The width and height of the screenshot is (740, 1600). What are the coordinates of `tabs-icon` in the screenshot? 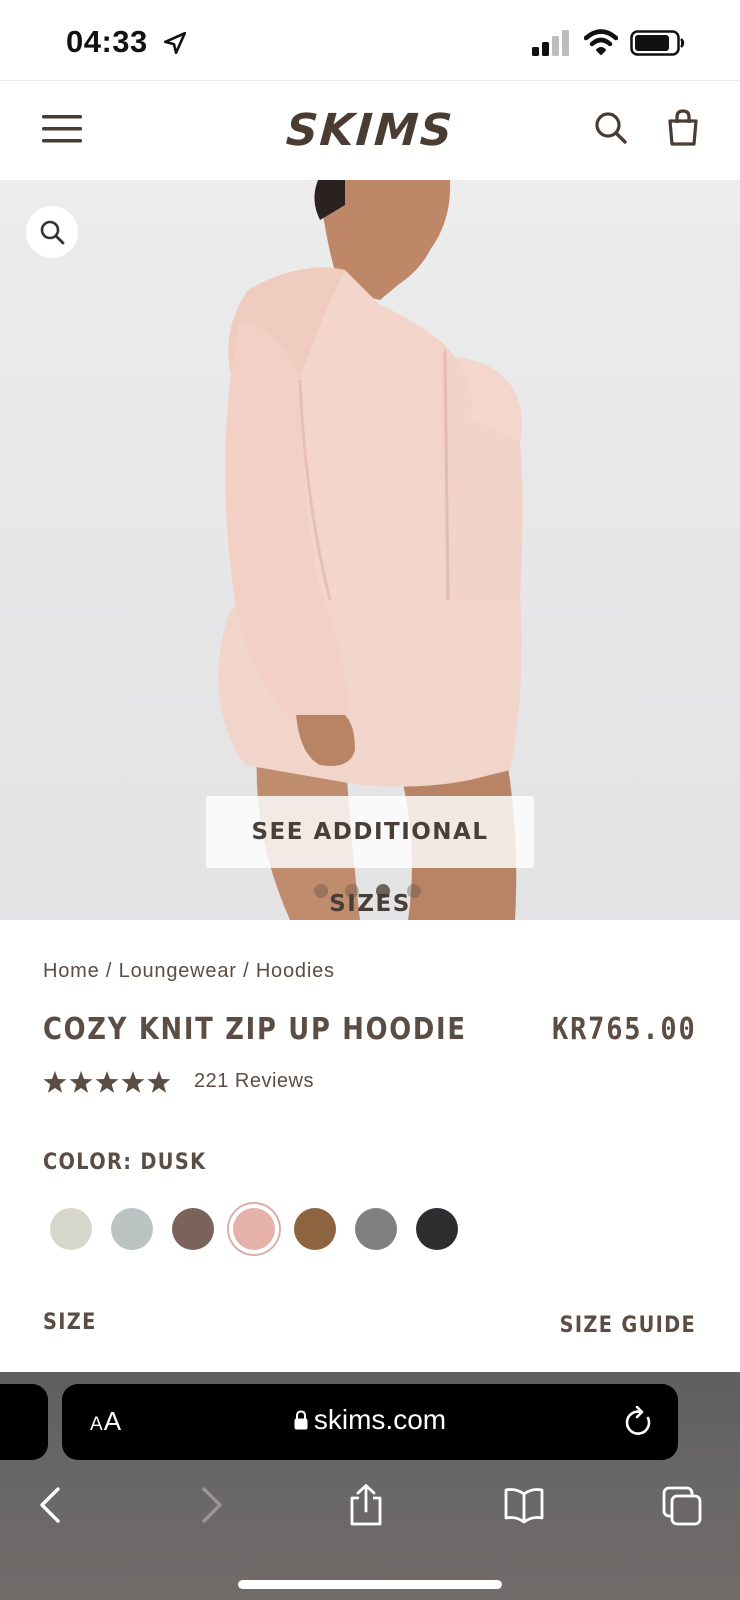 It's located at (682, 1505).